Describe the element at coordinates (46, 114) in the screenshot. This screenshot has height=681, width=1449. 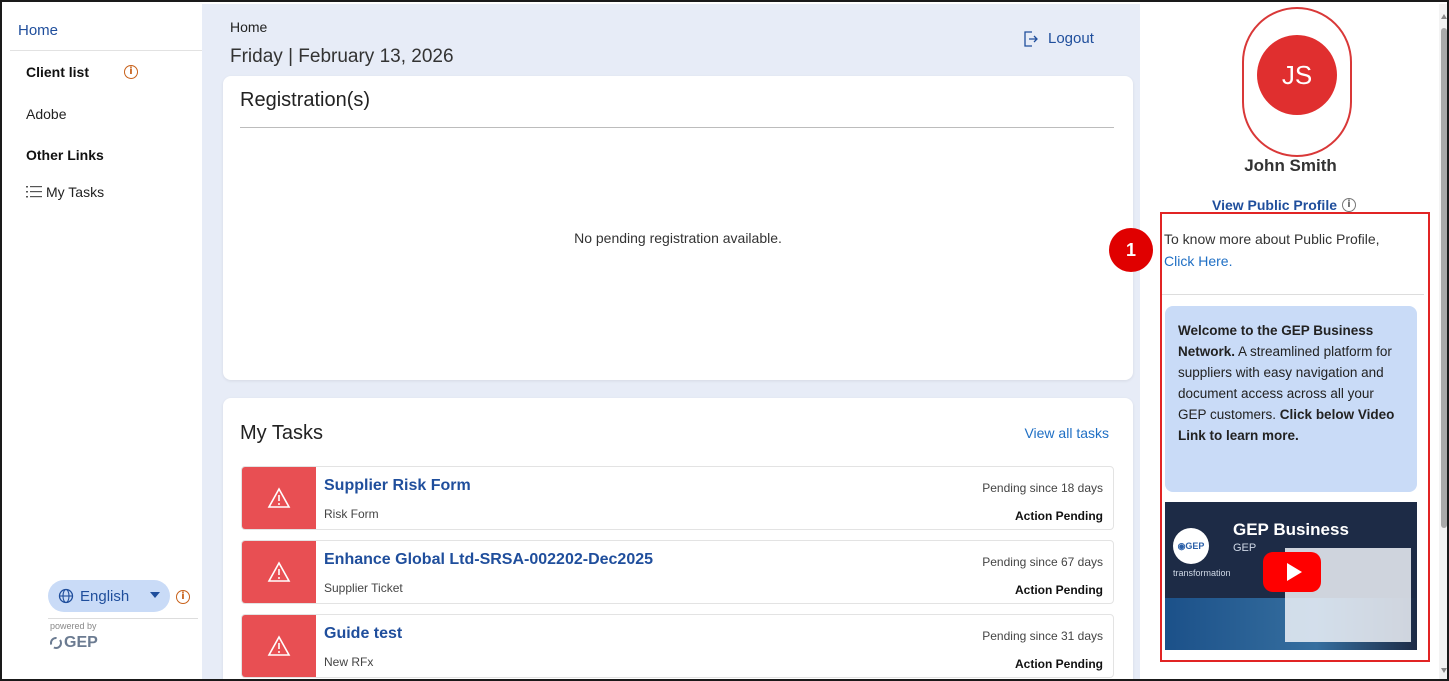
I see `sidebar-item-adobe: Adobe` at that location.